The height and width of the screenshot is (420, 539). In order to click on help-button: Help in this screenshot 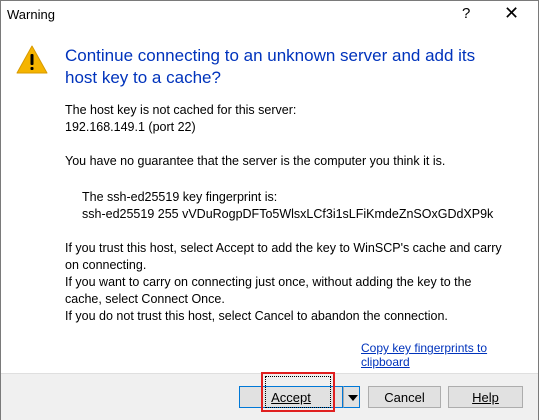, I will do `click(485, 397)`.